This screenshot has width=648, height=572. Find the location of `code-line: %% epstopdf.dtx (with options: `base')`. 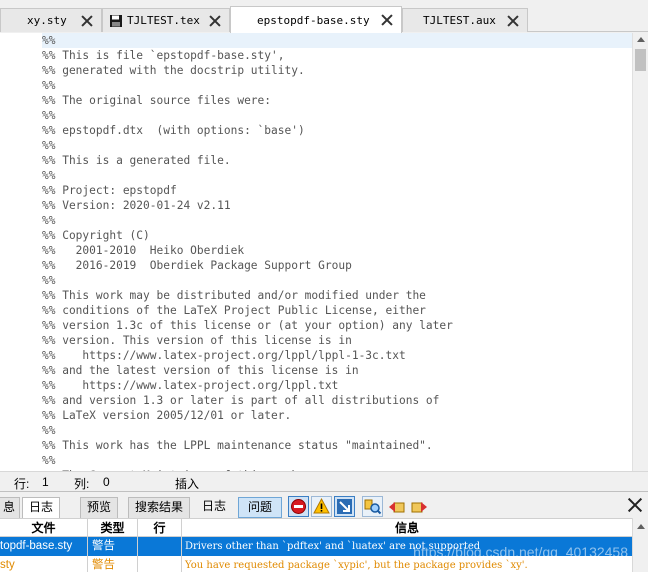

code-line: %% epstopdf.dtx (with options: `base') is located at coordinates (173, 130).